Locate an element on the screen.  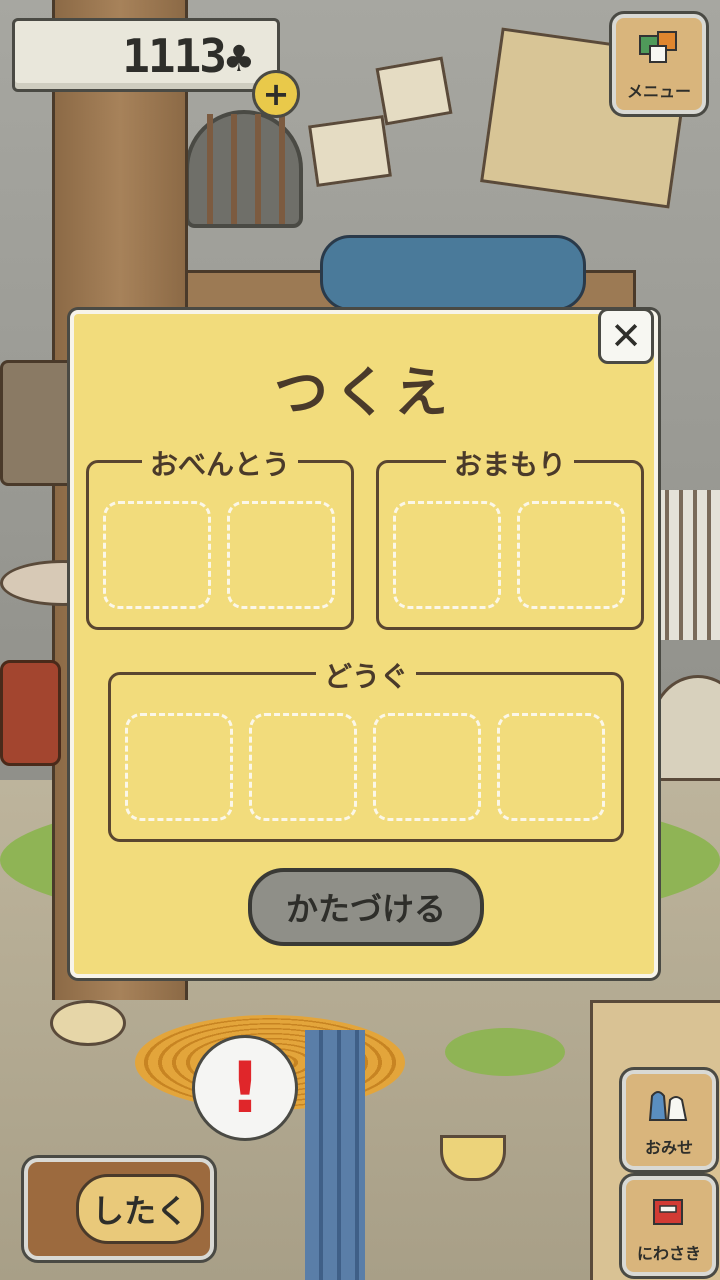
exclamation-icon: ! is located at coordinates (245, 1088).